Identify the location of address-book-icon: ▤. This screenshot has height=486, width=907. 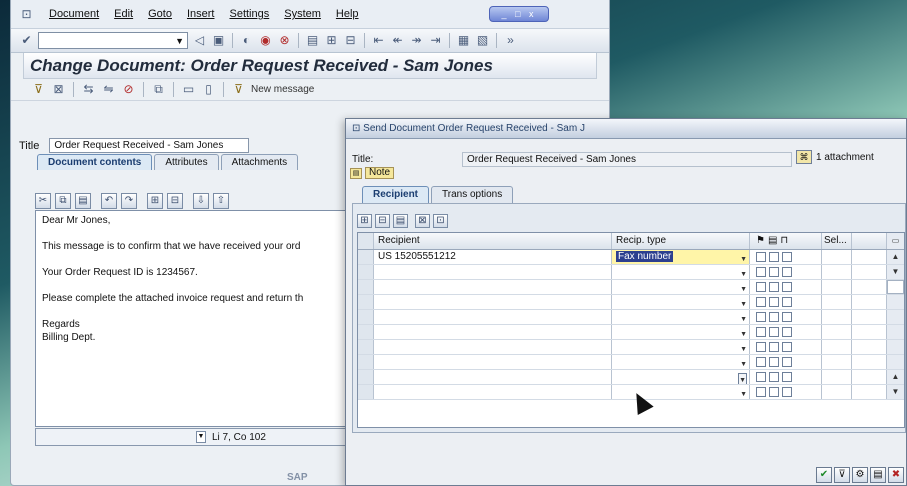
(400, 221).